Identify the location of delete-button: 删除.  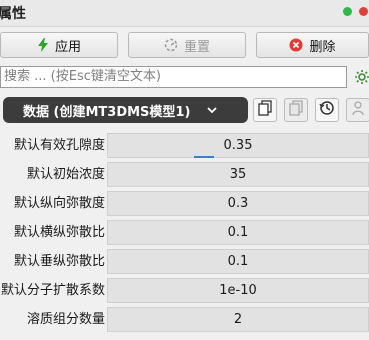
(312, 45).